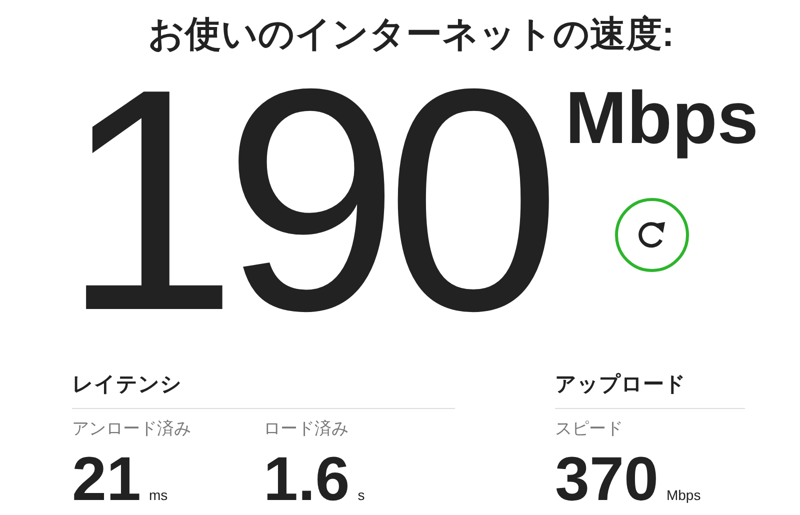 The width and height of the screenshot is (800, 515). What do you see at coordinates (661, 118) in the screenshot?
I see `speed-unit: Mbps` at bounding box center [661, 118].